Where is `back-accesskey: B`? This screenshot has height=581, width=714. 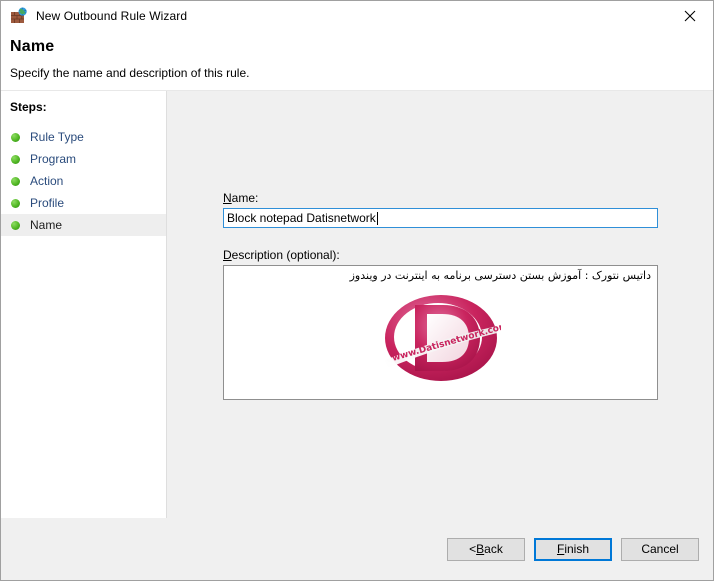 back-accesskey: B is located at coordinates (480, 549).